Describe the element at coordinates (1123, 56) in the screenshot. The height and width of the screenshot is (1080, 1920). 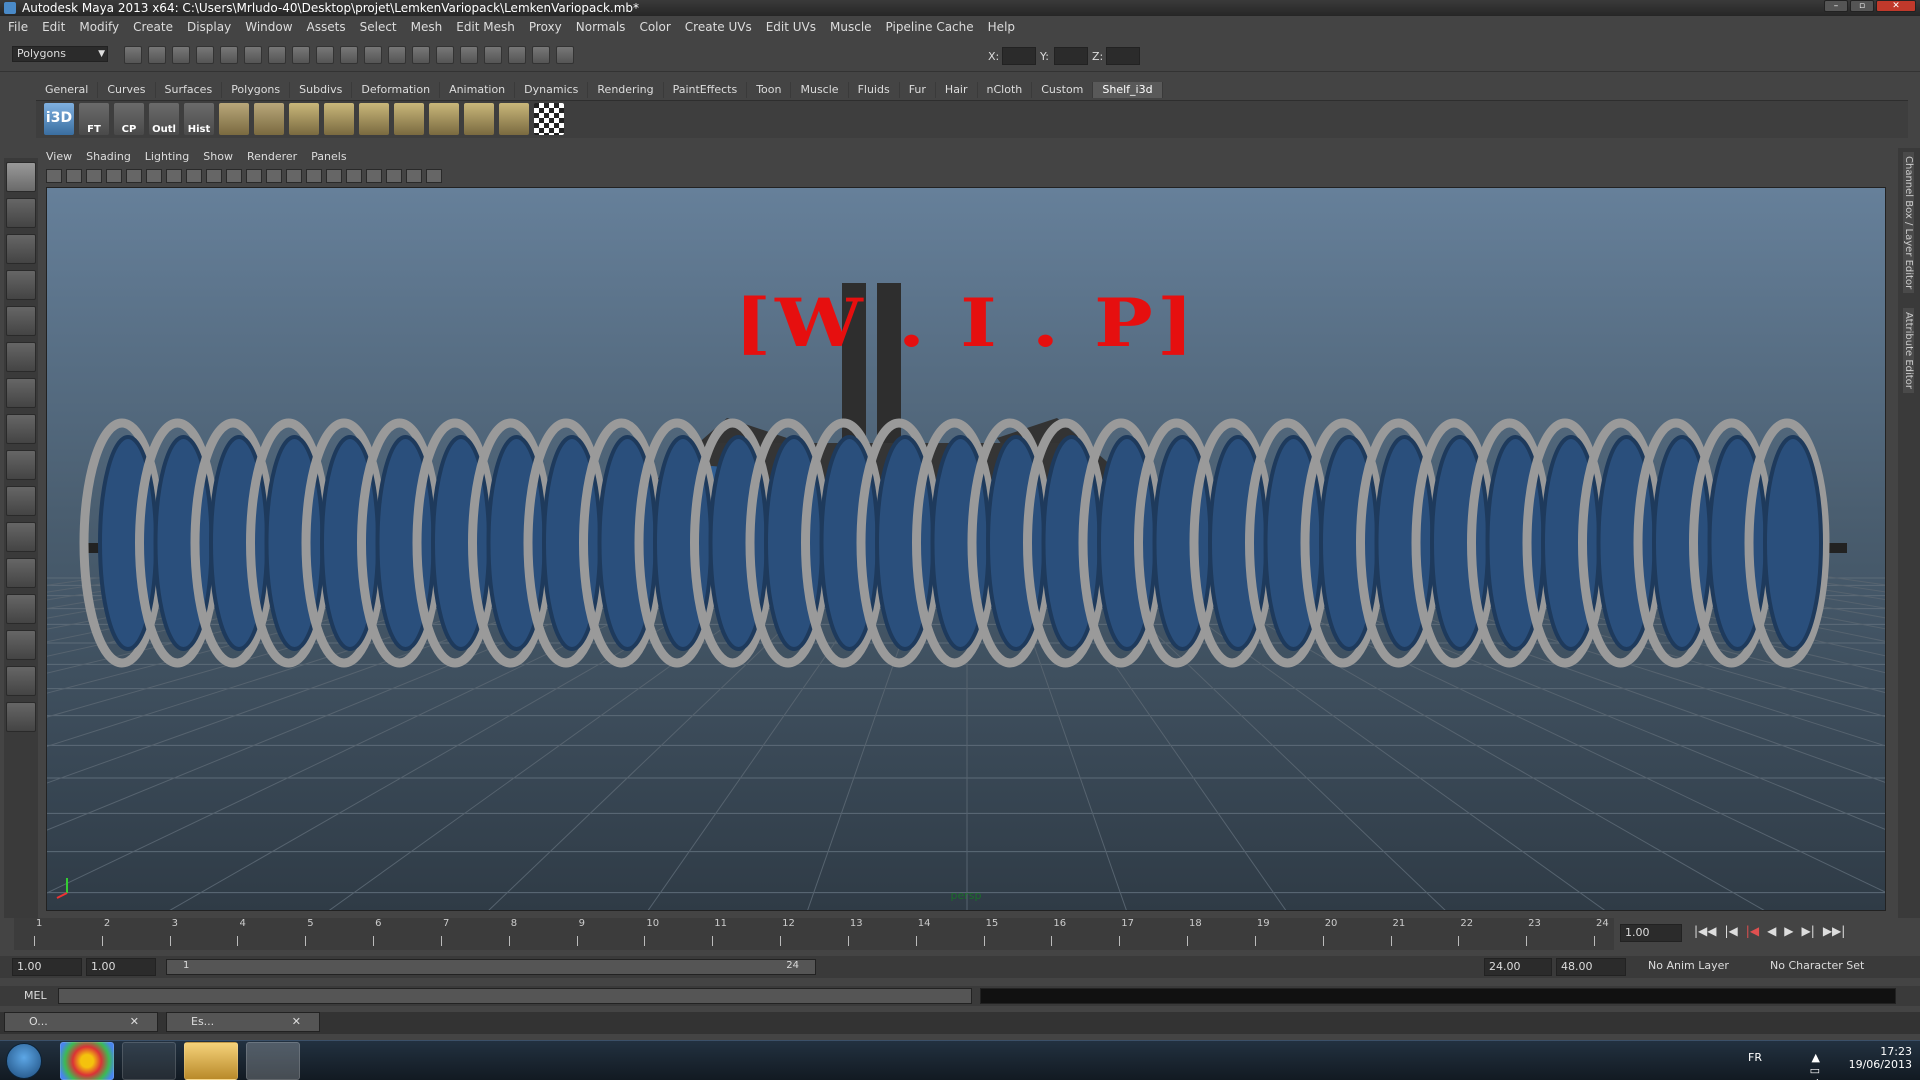
I see `z-field` at that location.